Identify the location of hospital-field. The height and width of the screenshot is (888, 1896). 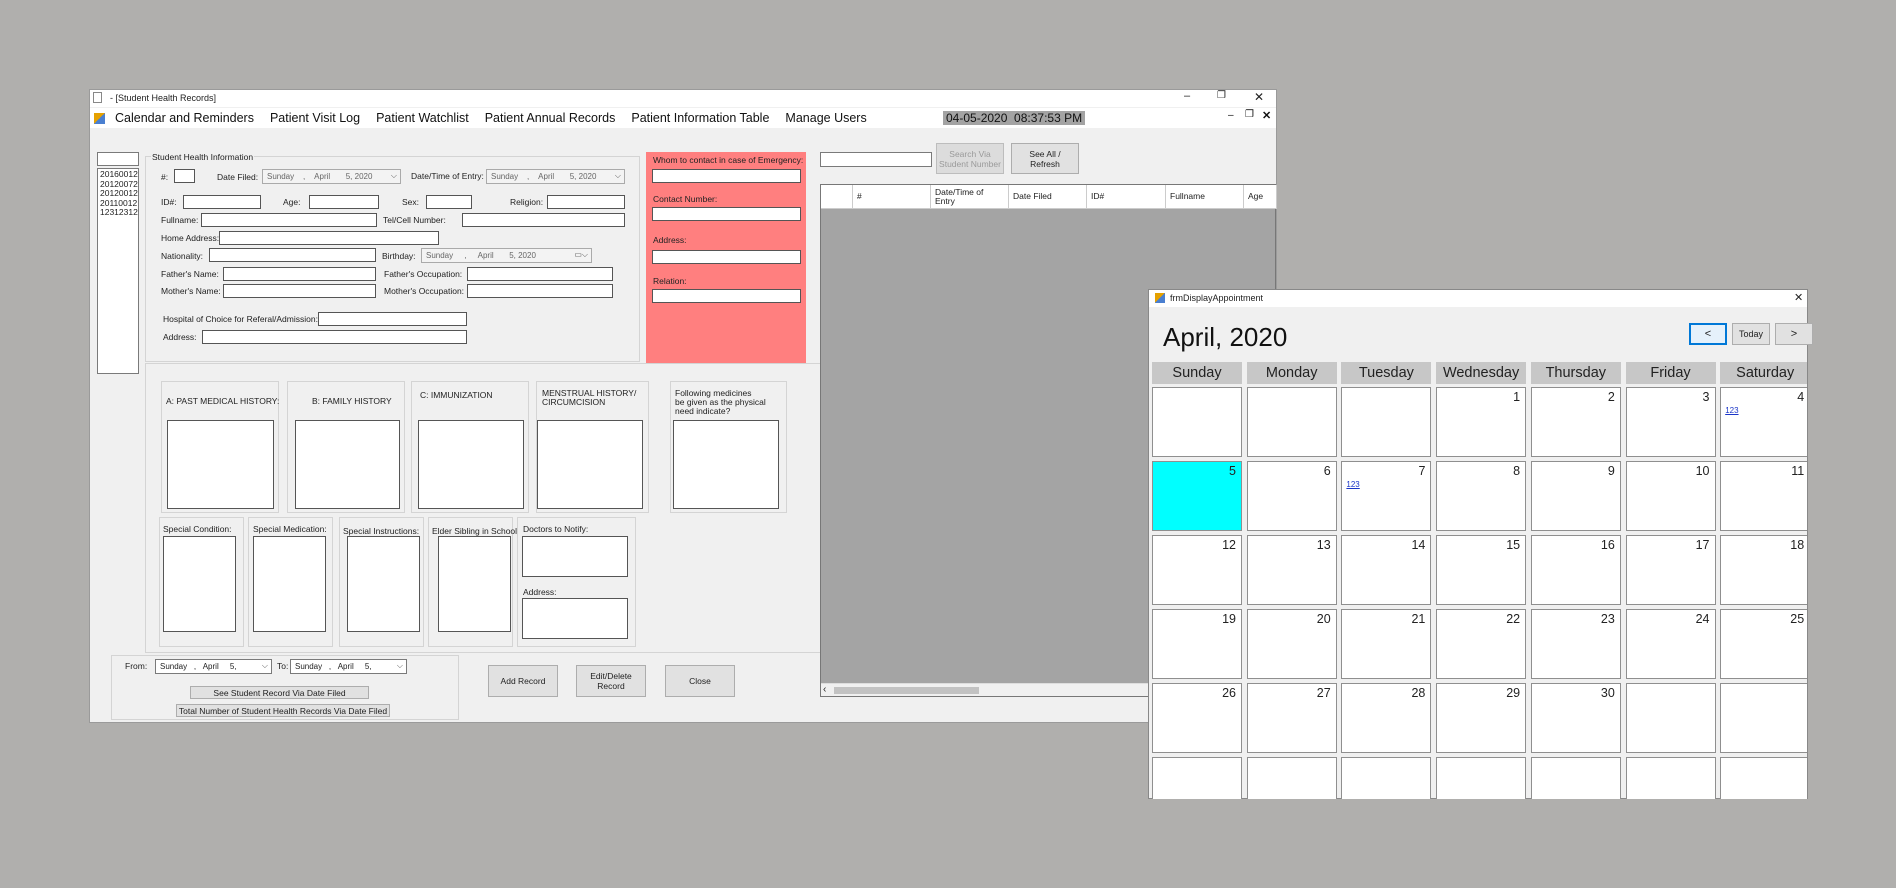
(392, 319).